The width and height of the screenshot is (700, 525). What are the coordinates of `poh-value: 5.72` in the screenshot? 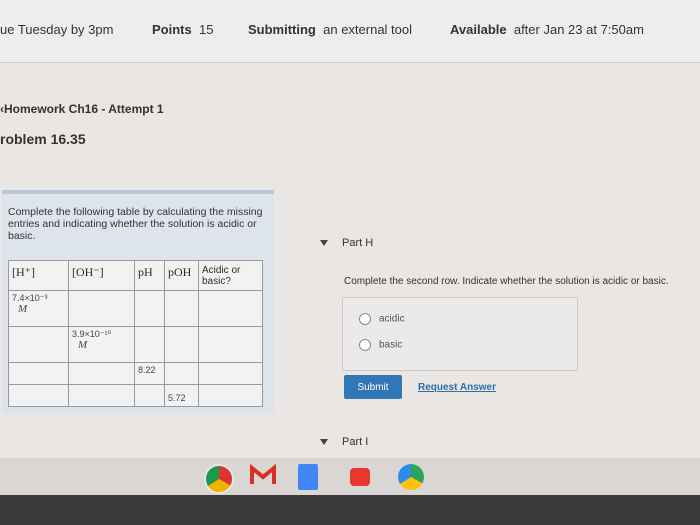 It's located at (177, 398).